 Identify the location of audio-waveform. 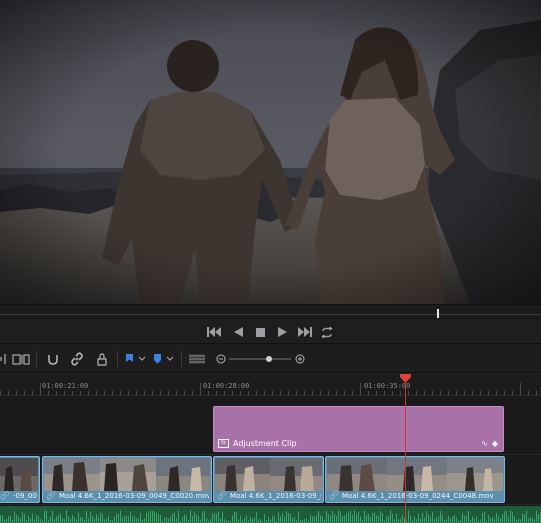
(270, 516).